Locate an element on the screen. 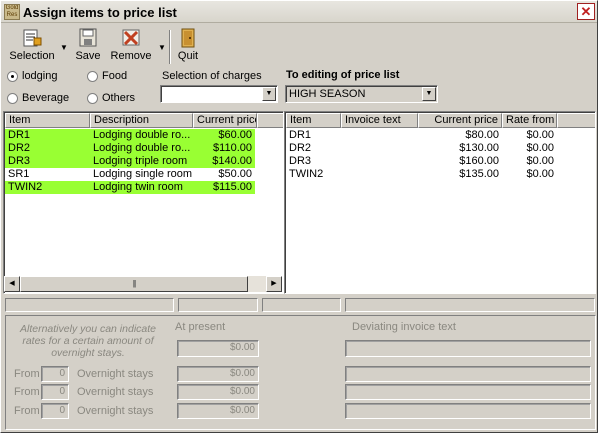  cell-price: $50.00 is located at coordinates (235, 174).